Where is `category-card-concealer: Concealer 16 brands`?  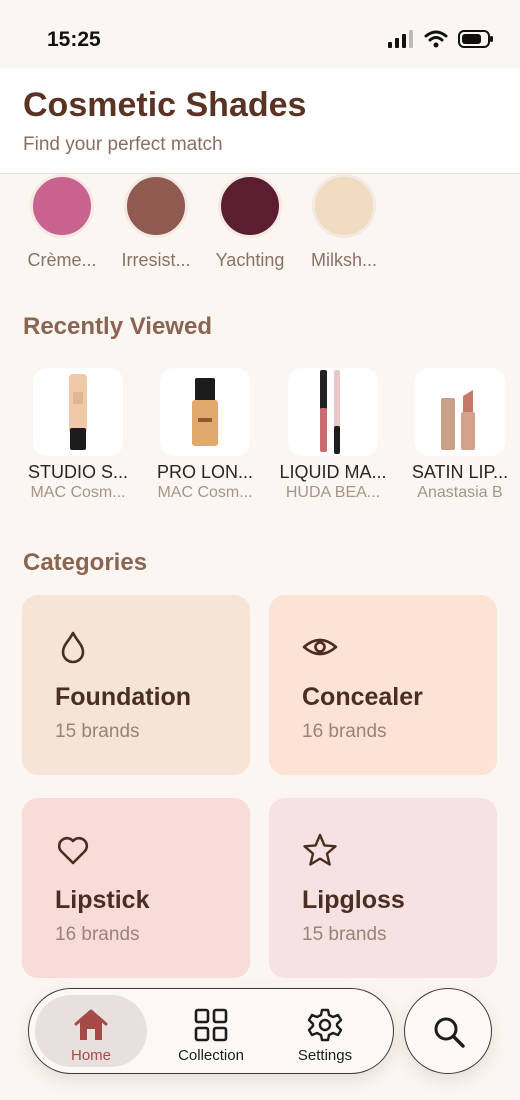
category-card-concealer: Concealer 16 brands is located at coordinates (383, 685).